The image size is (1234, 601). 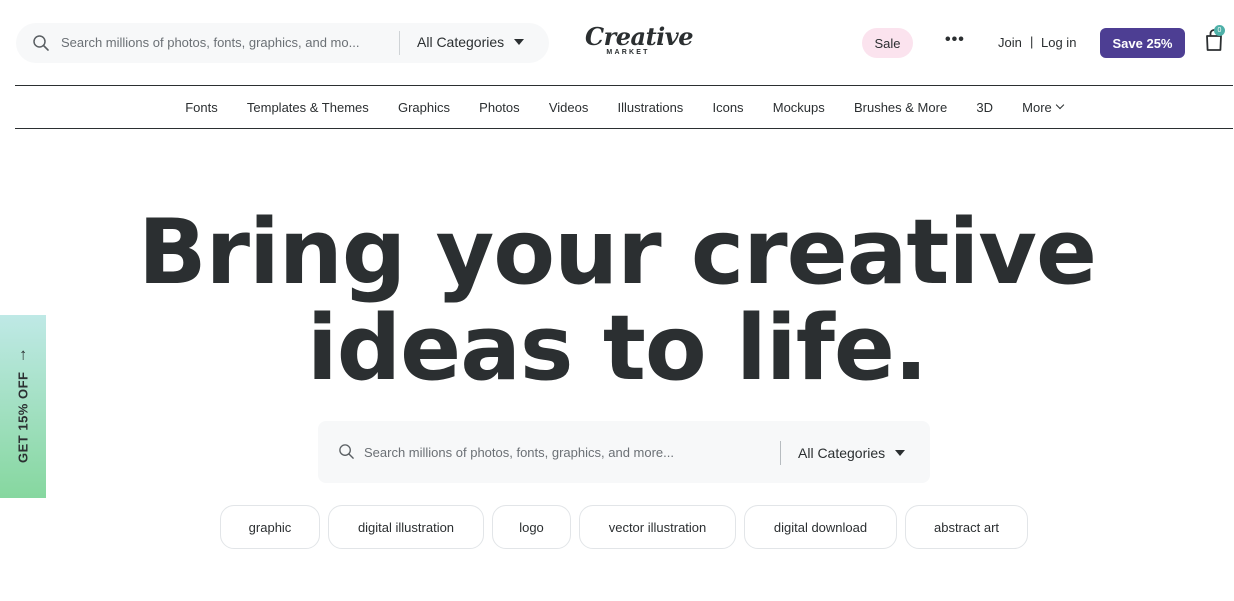 I want to click on nav-item-icons: Icons, so click(x=728, y=107).